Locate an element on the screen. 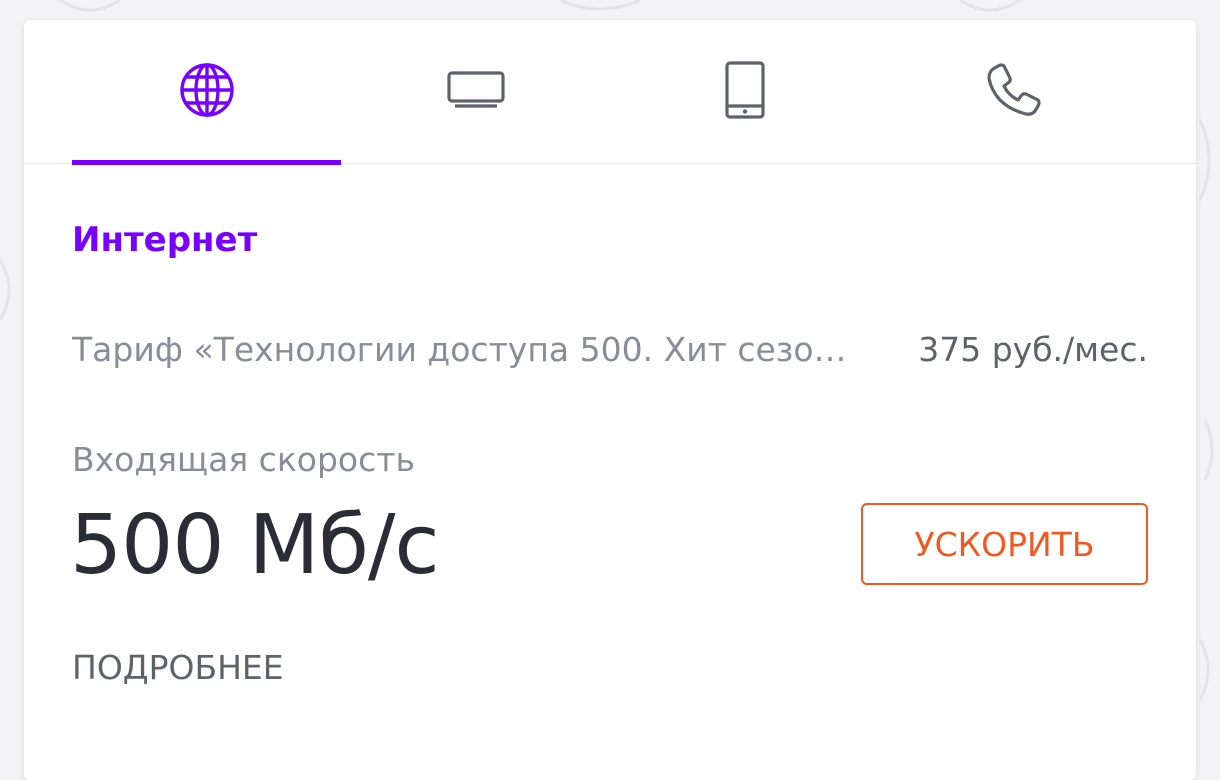  speed-label: Входящая скорость is located at coordinates (243, 459).